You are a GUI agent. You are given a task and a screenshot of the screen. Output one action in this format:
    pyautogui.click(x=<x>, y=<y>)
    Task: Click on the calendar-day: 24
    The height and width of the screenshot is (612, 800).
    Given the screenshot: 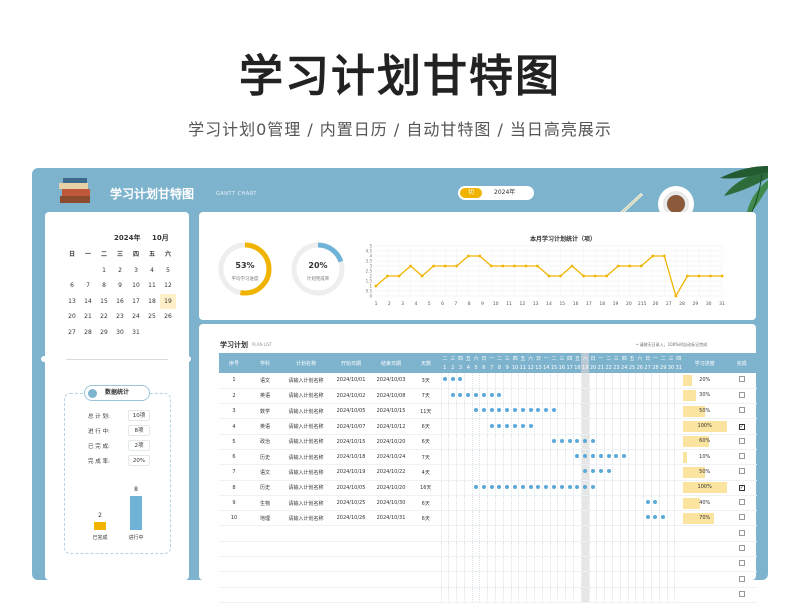 What is the action you would take?
    pyautogui.click(x=136, y=317)
    